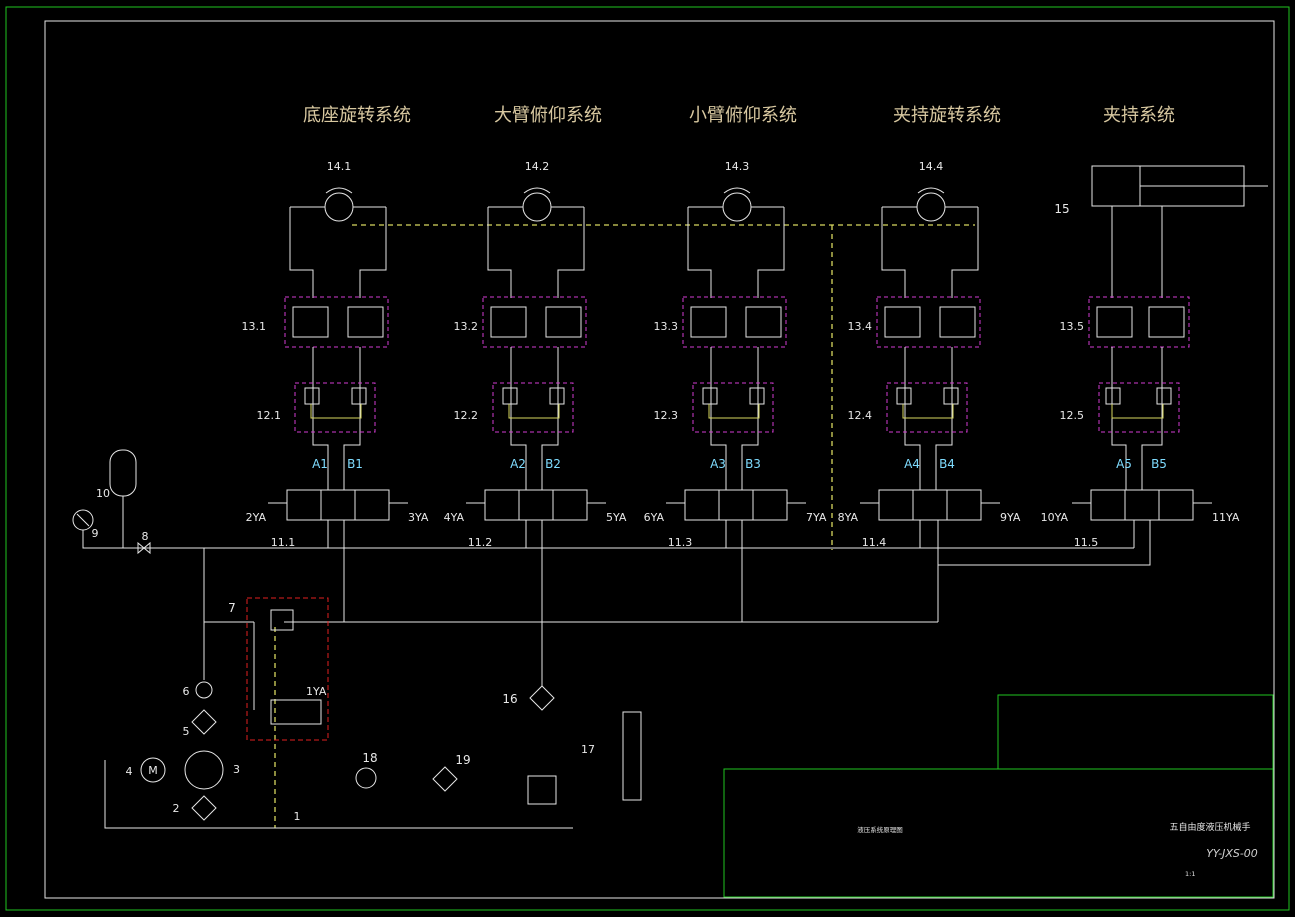  I want to click on gauge-line, so click(83, 531).